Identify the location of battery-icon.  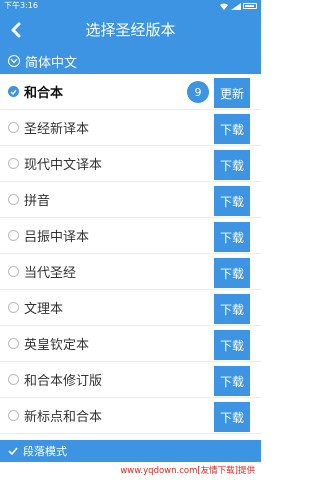
(250, 6).